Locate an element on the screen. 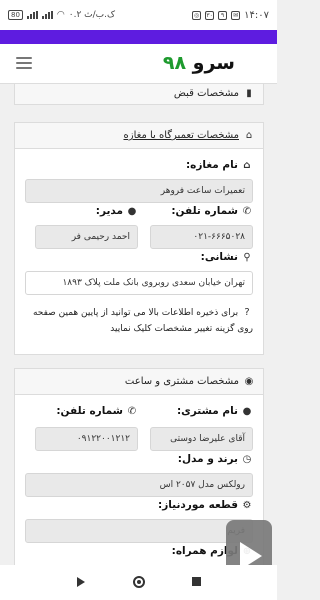  notification-icon: ◎ is located at coordinates (197, 15).